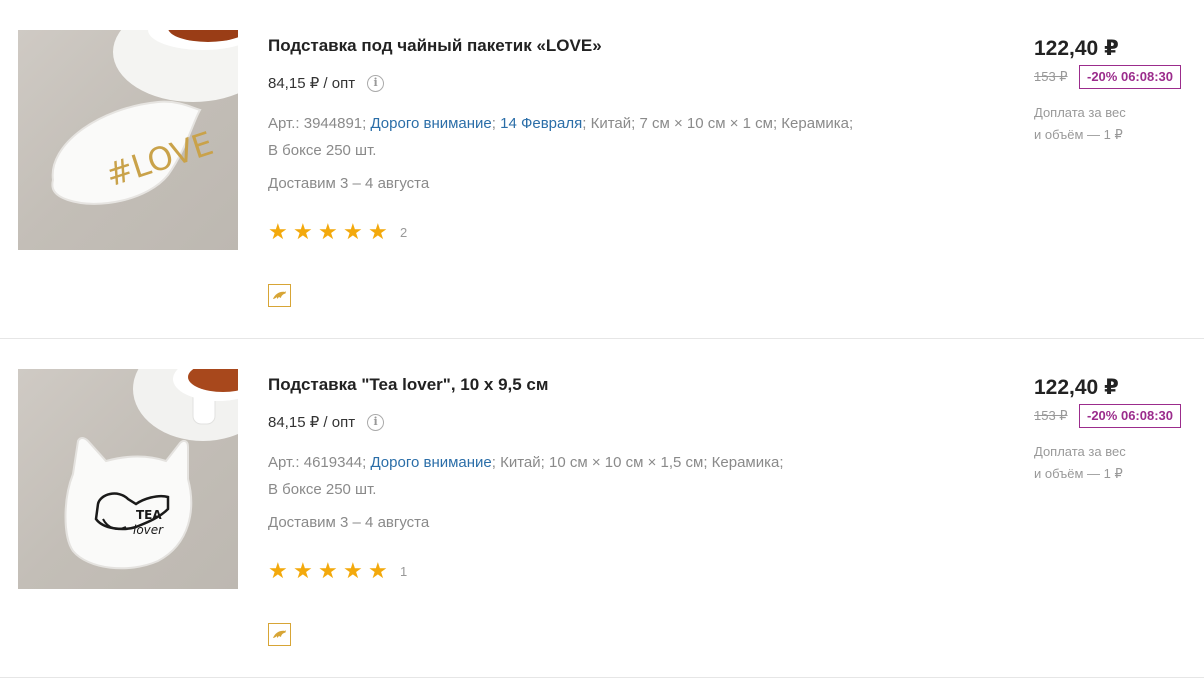  Describe the element at coordinates (403, 571) in the screenshot. I see `review-count: 1` at that location.